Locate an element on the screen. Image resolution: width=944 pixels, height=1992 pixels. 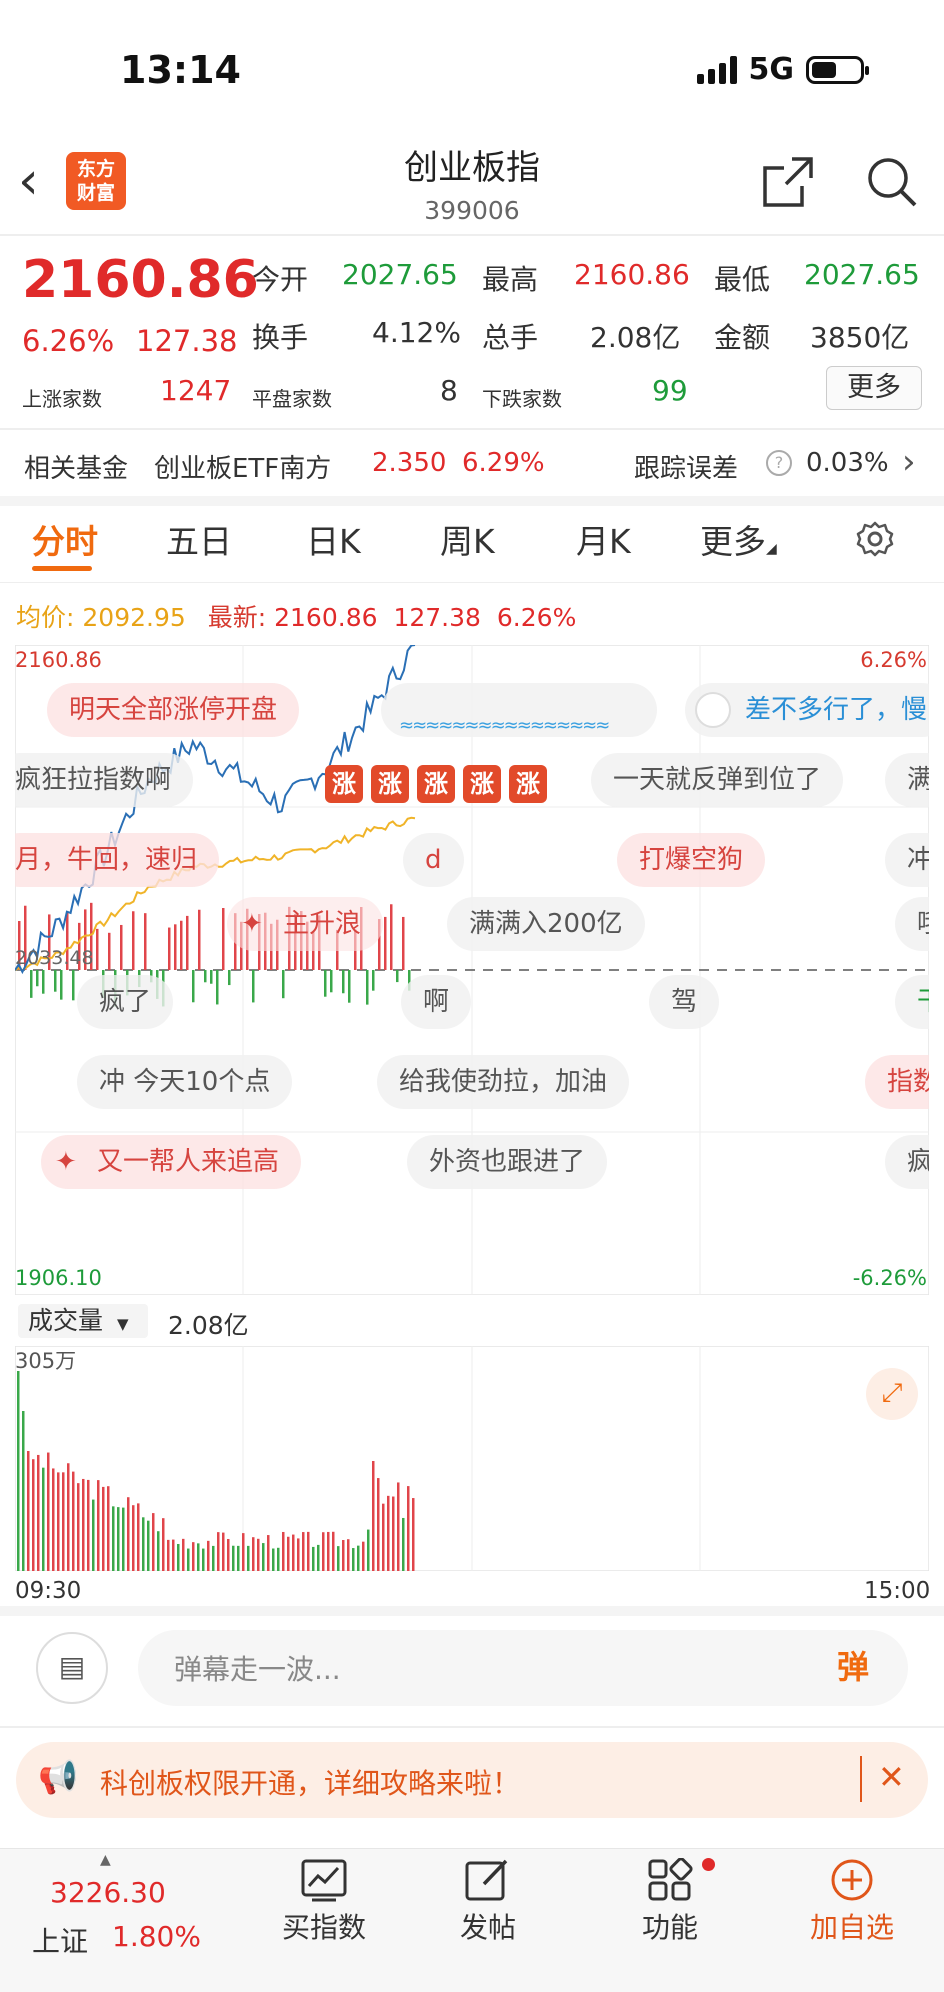
chevron-right-icon: › is located at coordinates (909, 462).